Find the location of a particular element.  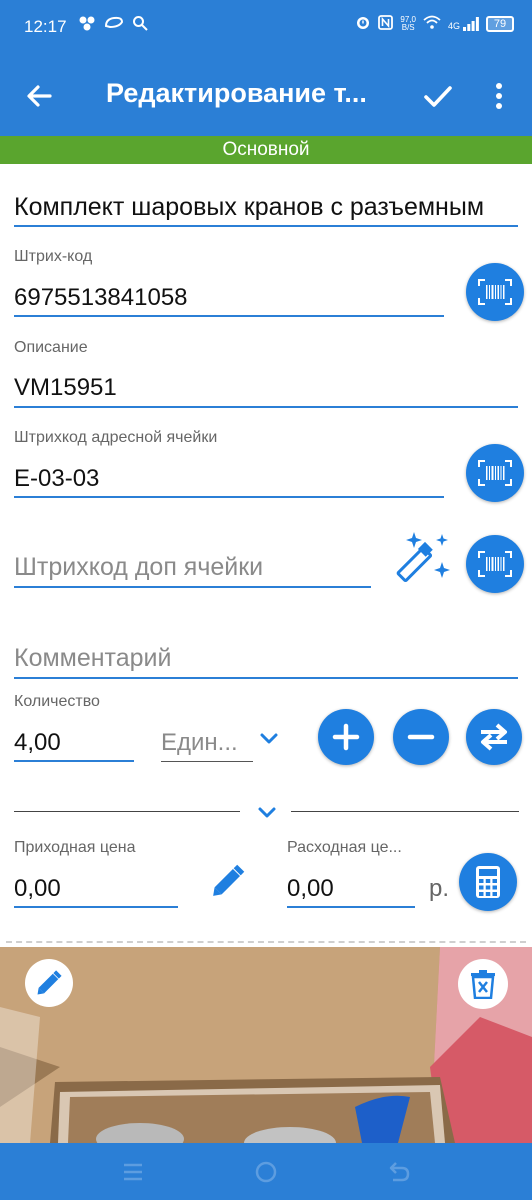

cell-barcode-underline is located at coordinates (229, 497).